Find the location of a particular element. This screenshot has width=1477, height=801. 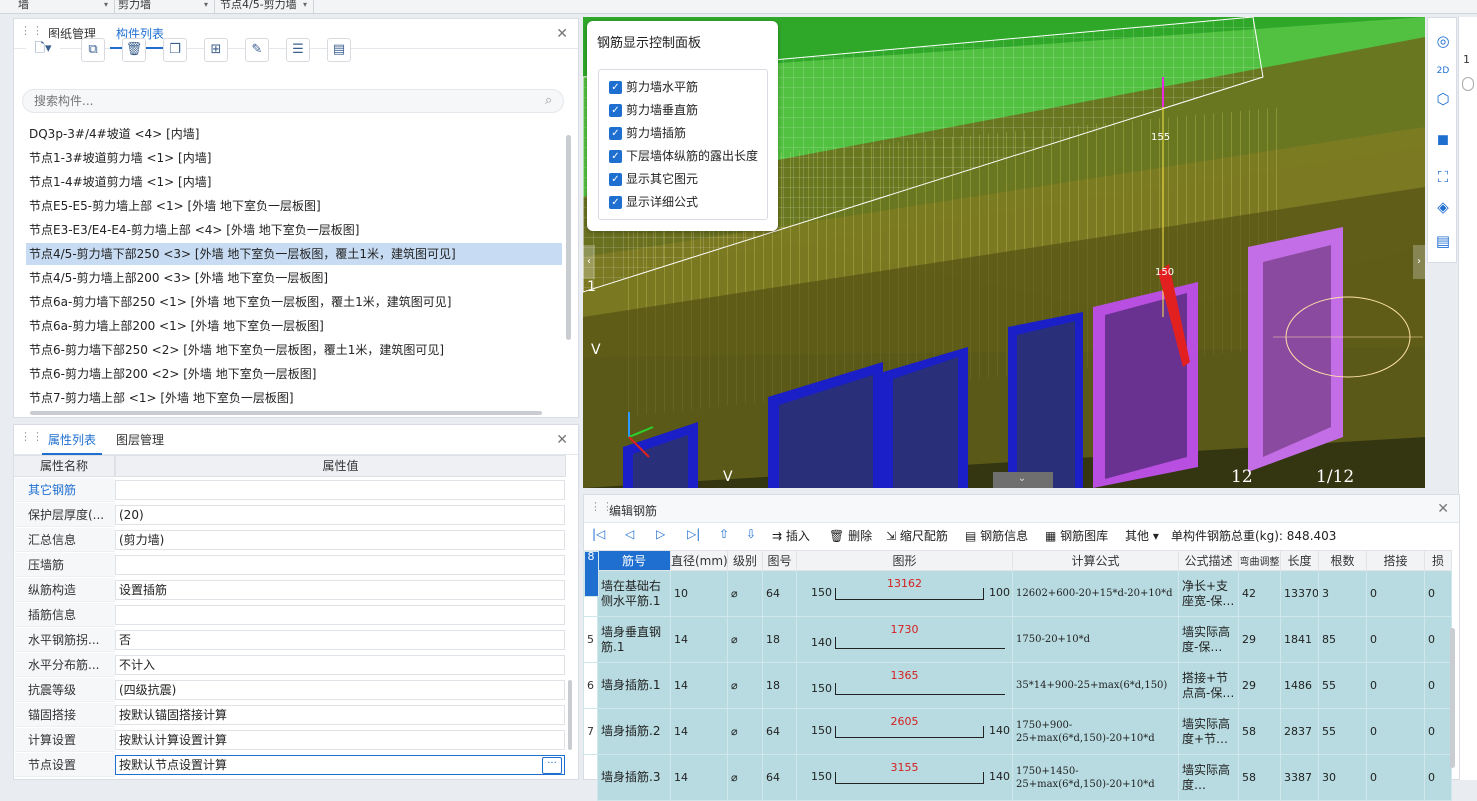

length-cell: 1841 is located at coordinates (1299, 639).